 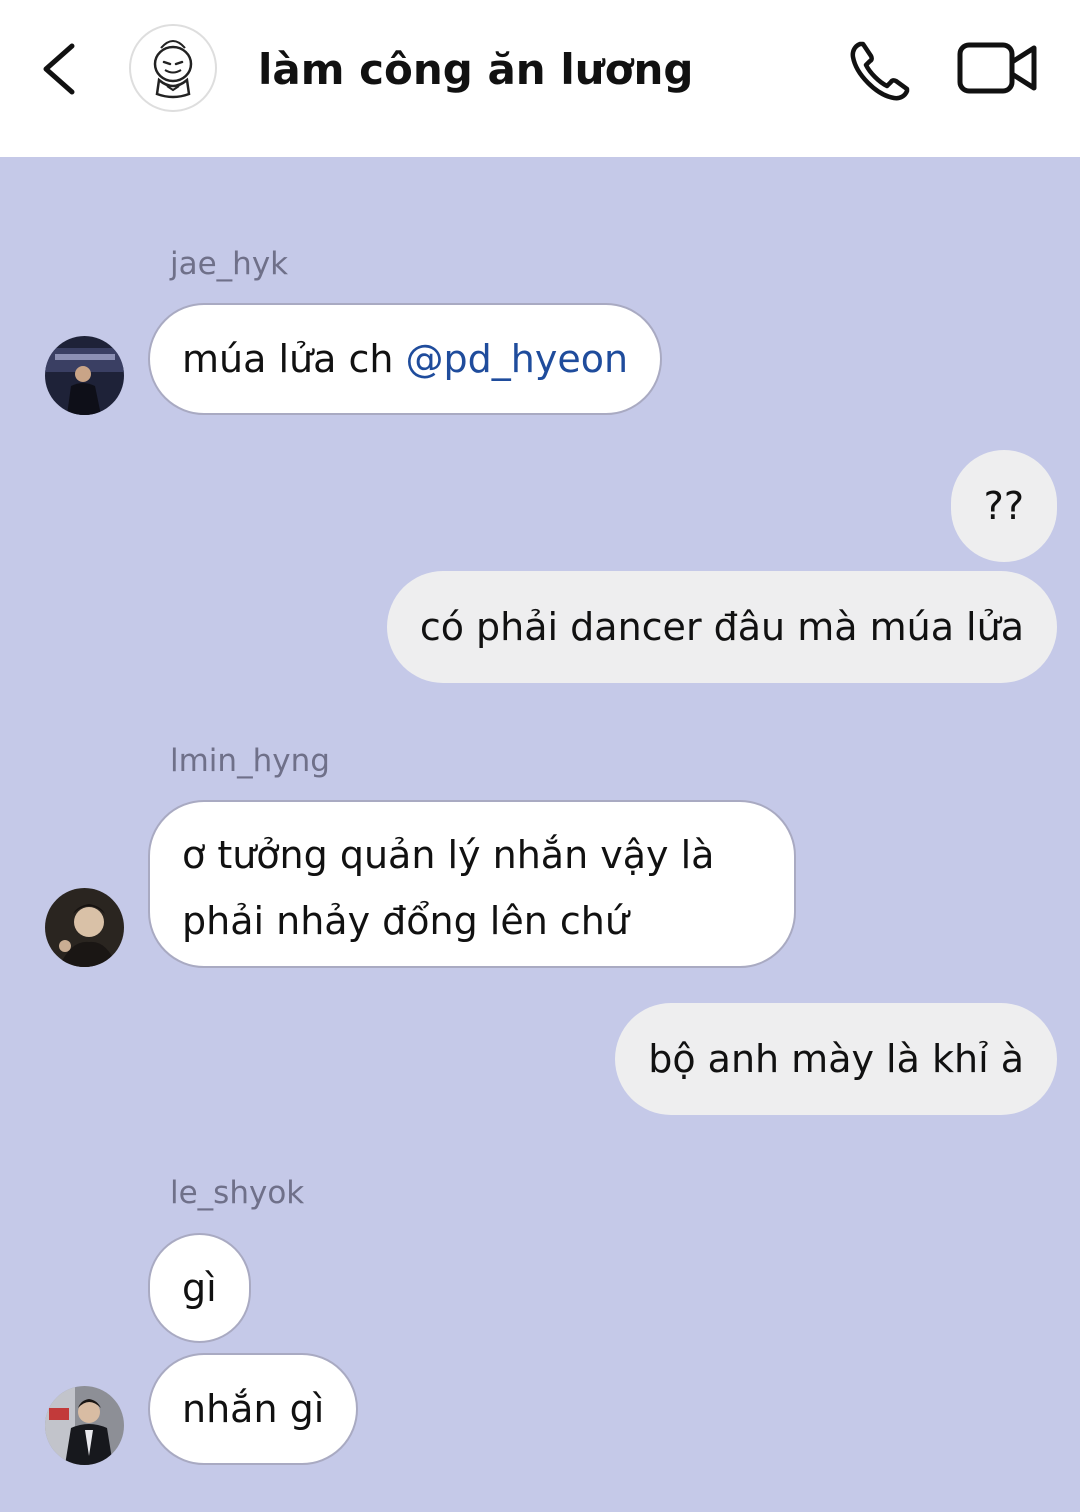 I want to click on voice-call-button, so click(x=882, y=71).